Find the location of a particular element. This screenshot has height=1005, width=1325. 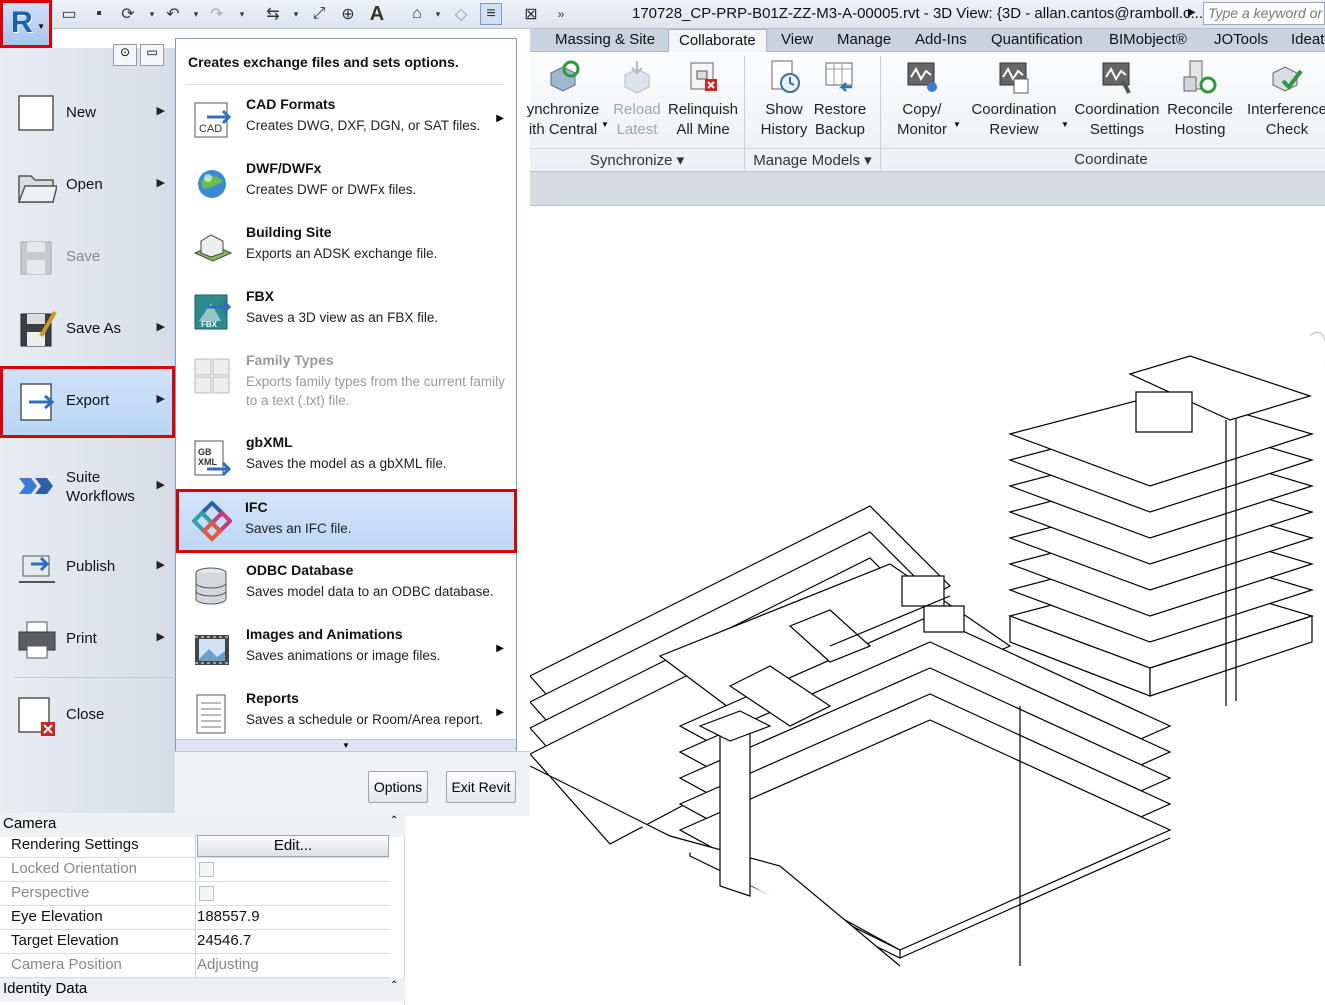

text-icon: A is located at coordinates (377, 14).